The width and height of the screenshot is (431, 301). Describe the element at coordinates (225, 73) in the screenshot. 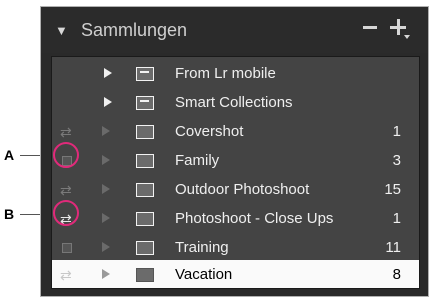

I see `row-label: From Lr mobile` at that location.